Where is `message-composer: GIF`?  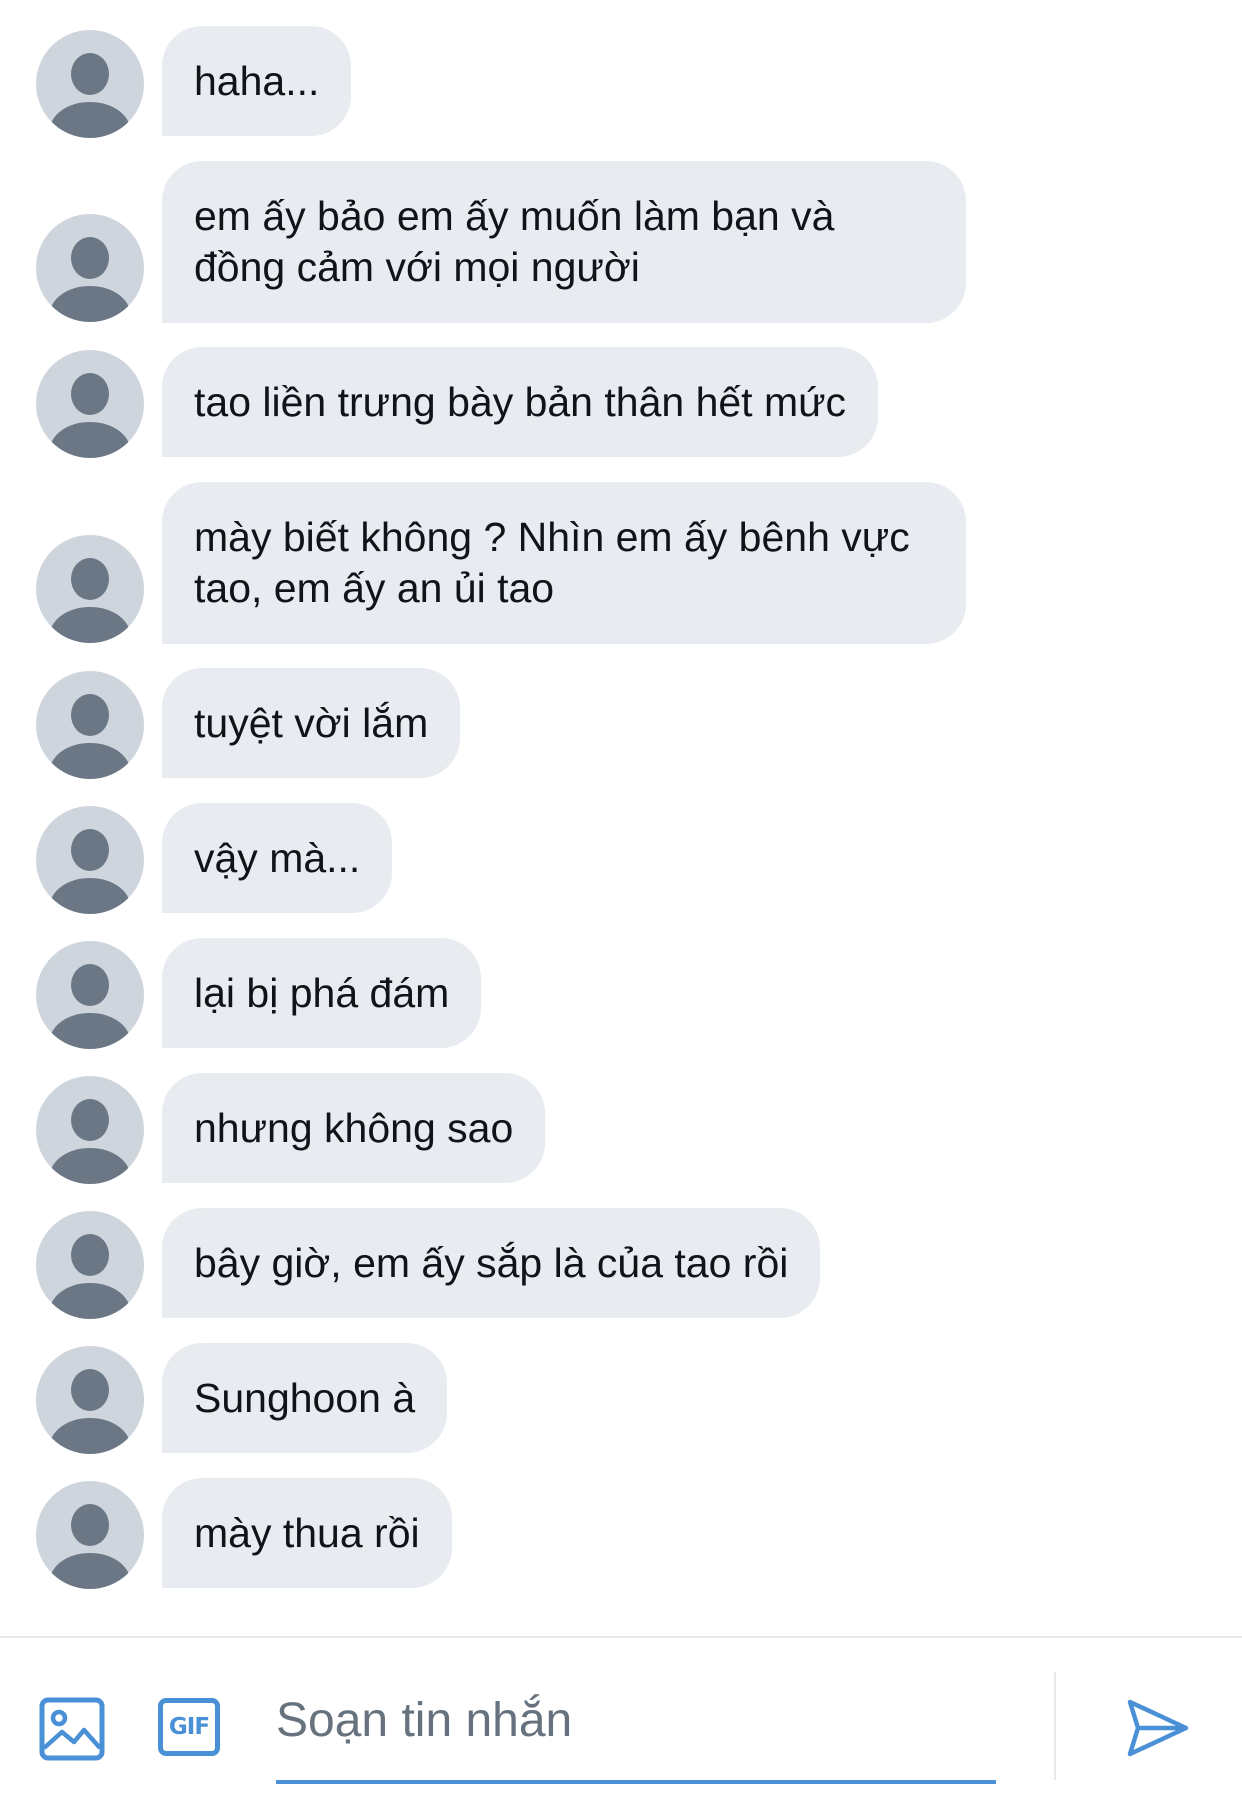
message-composer: GIF is located at coordinates (621, 1720).